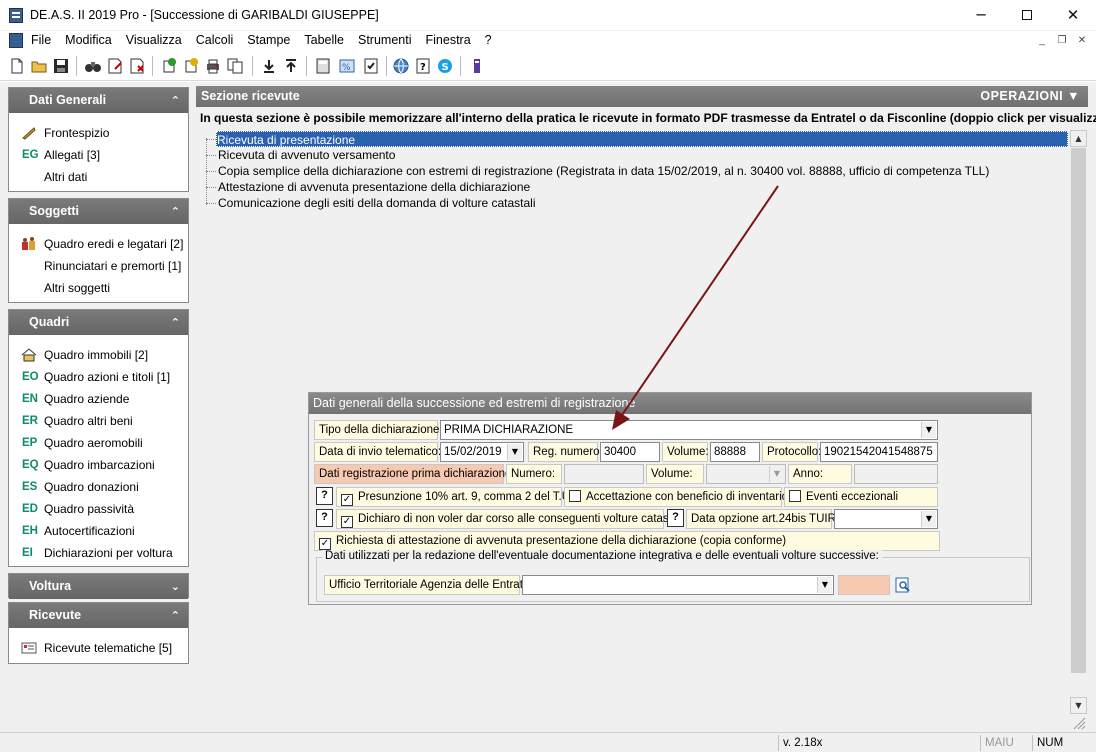 The width and height of the screenshot is (1096, 752). I want to click on print-icon, so click(213, 66).